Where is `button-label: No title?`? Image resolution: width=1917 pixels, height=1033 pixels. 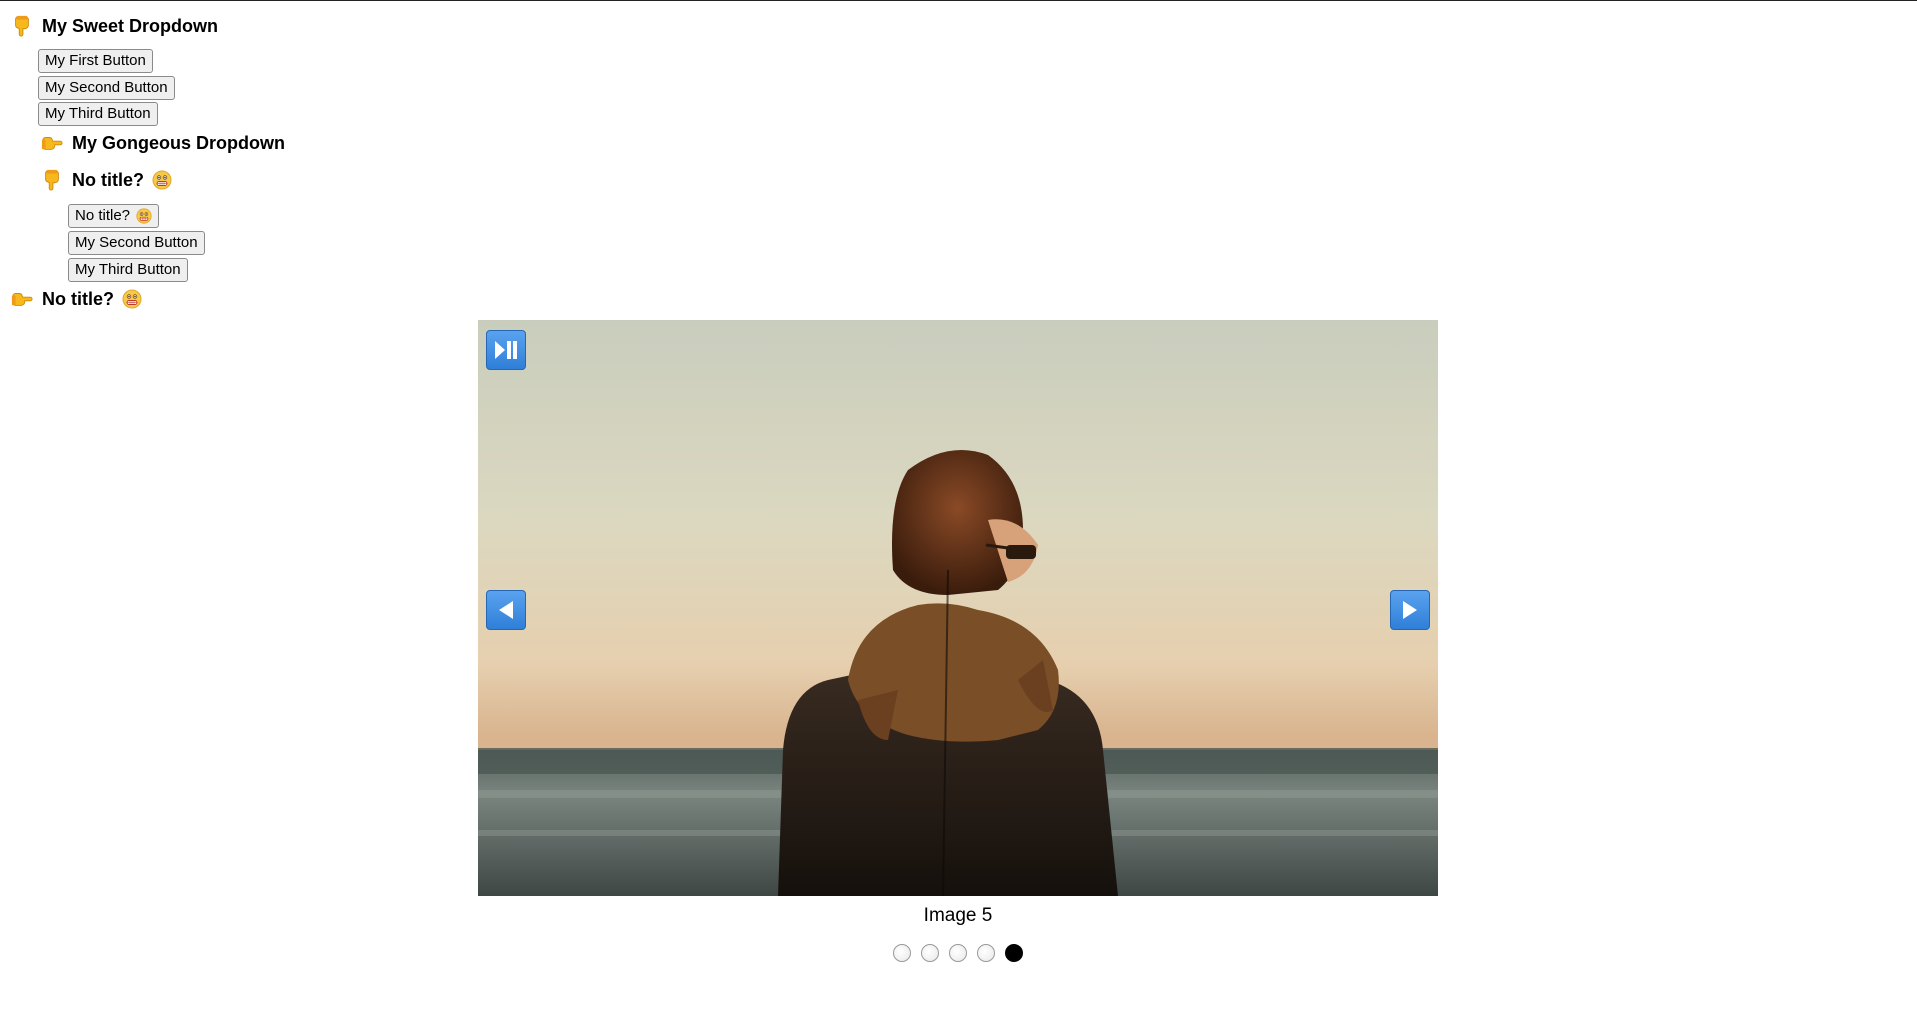 button-label: No title? is located at coordinates (103, 215).